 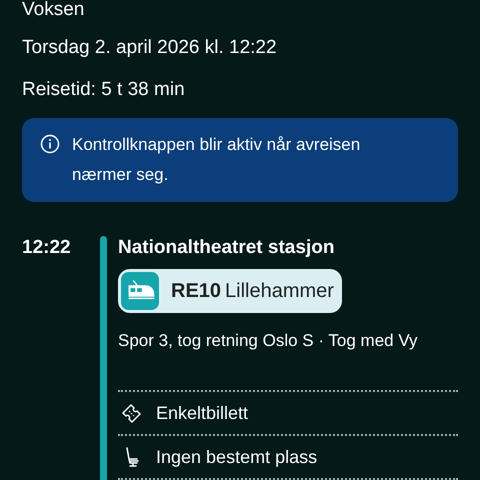 I want to click on line-number: RE10, so click(x=196, y=291).